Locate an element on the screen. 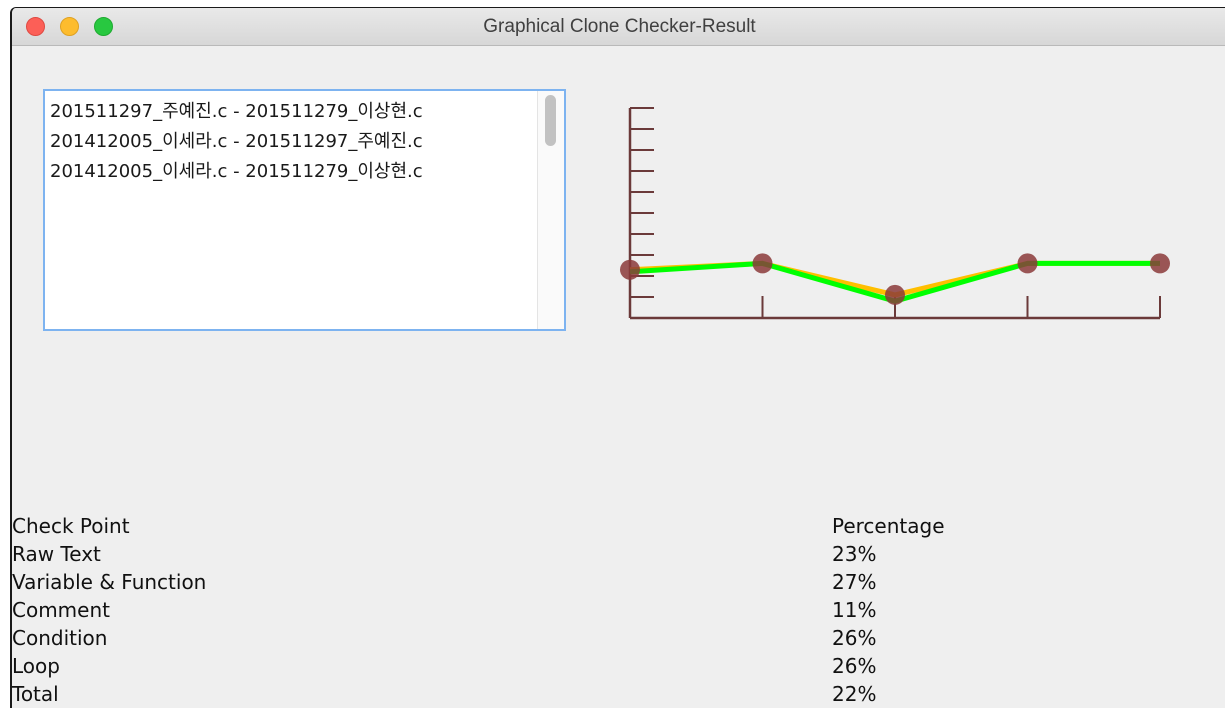 The height and width of the screenshot is (708, 1225). check-point-name: Total is located at coordinates (35, 694).